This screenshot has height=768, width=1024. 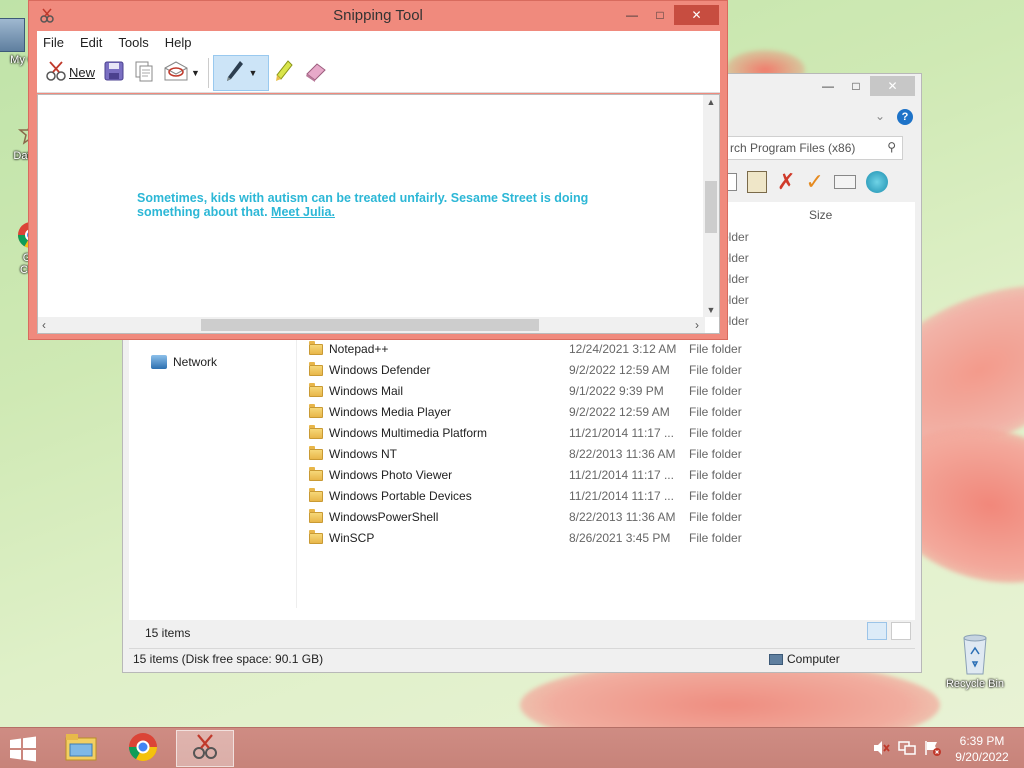 I want to click on file-name-cell: Notepad++, so click(x=439, y=348).